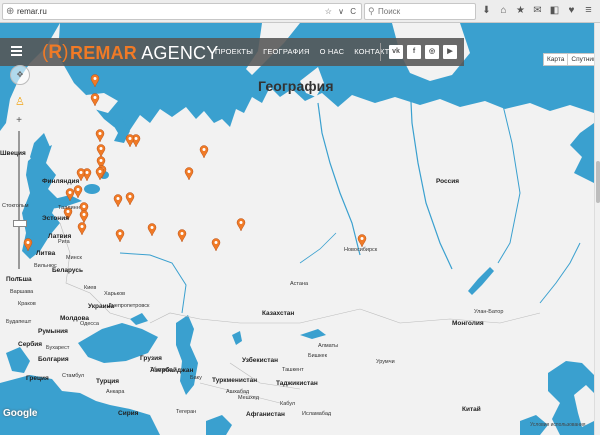 Image resolution: width=600 pixels, height=435 pixels. I want to click on country-label-mongolia: Монголия, so click(468, 323).